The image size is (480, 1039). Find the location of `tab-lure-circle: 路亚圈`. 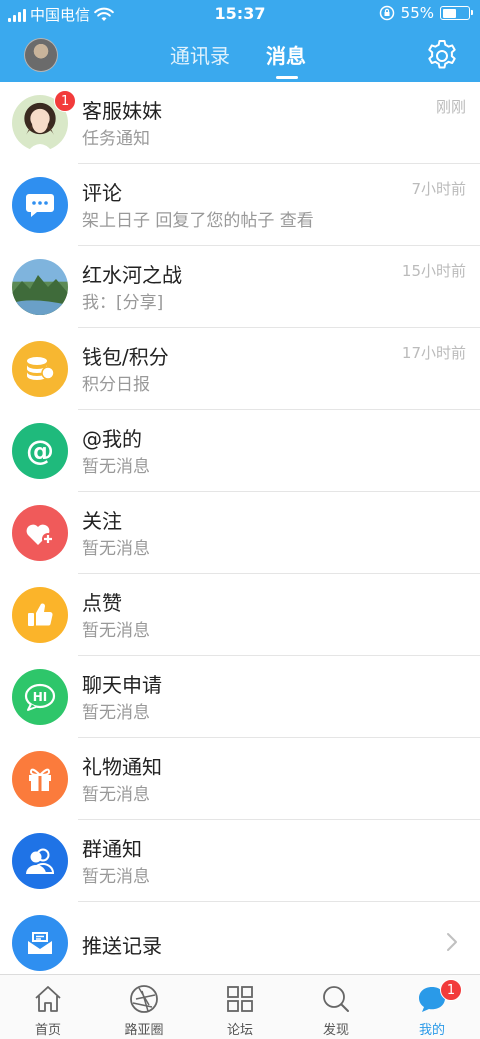

tab-lure-circle: 路亚圈 is located at coordinates (144, 1007).